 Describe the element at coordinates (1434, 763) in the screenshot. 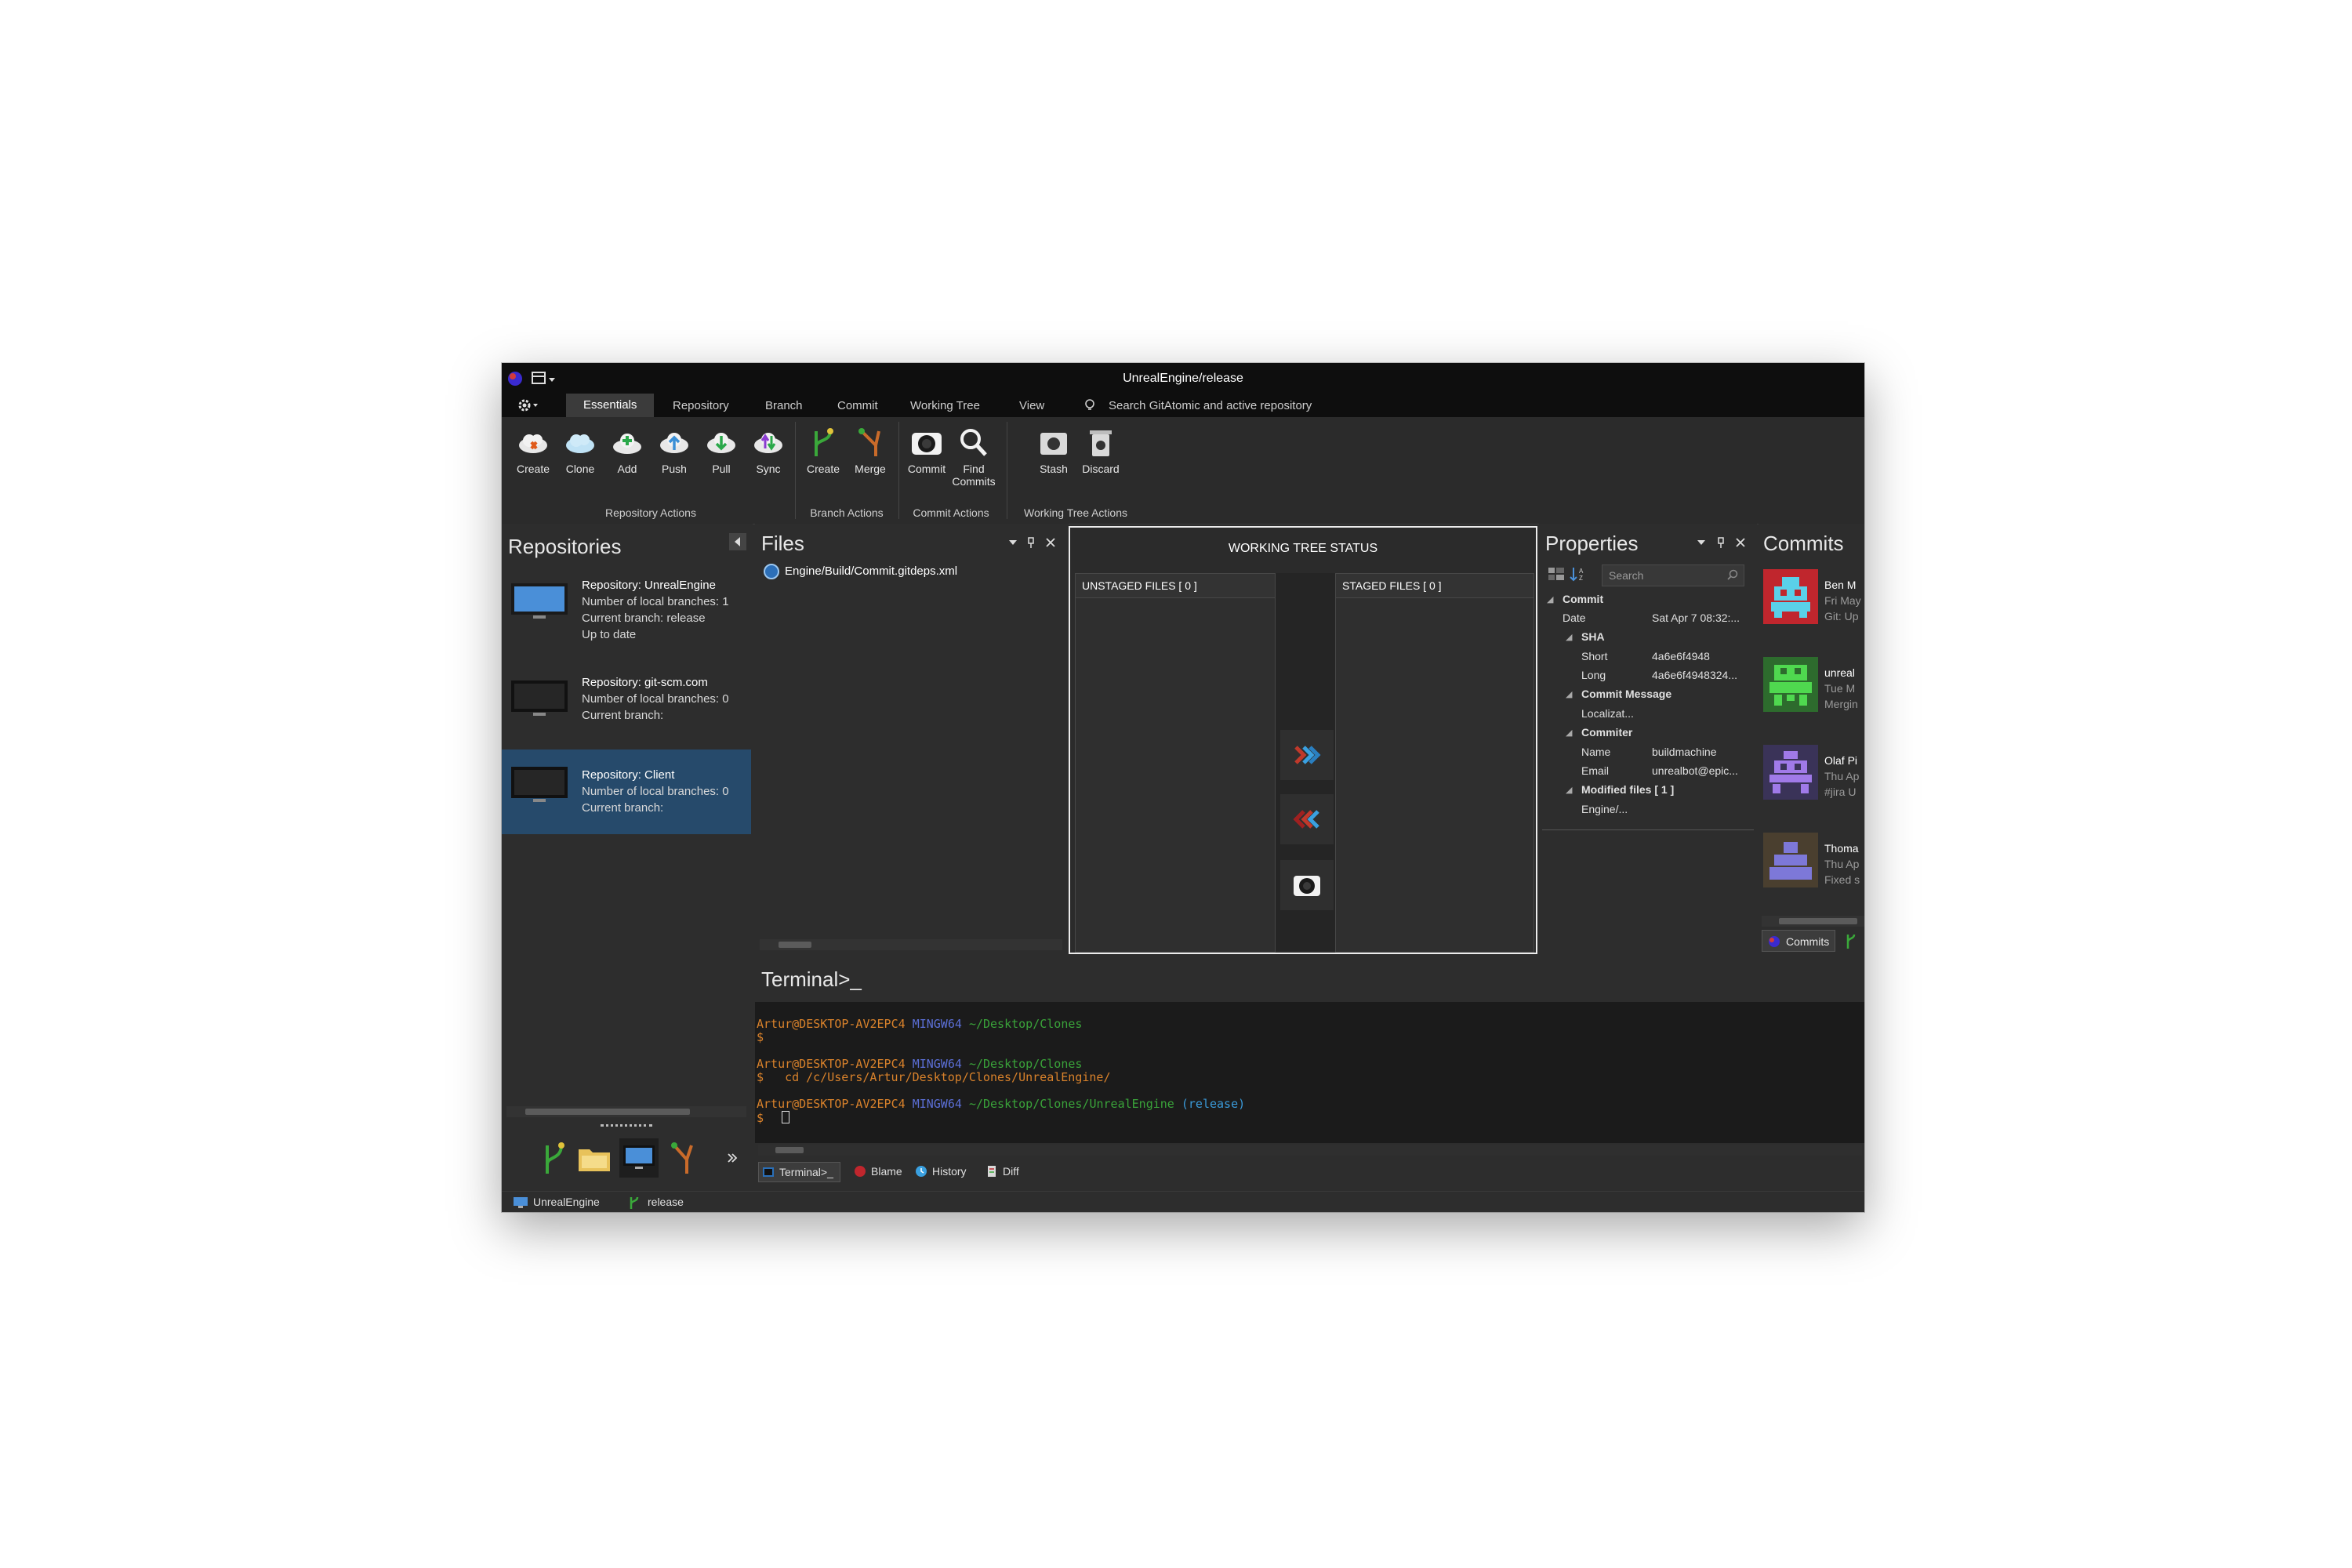

I see `staged-files-list: STAGED FILES [ 0 ]` at that location.